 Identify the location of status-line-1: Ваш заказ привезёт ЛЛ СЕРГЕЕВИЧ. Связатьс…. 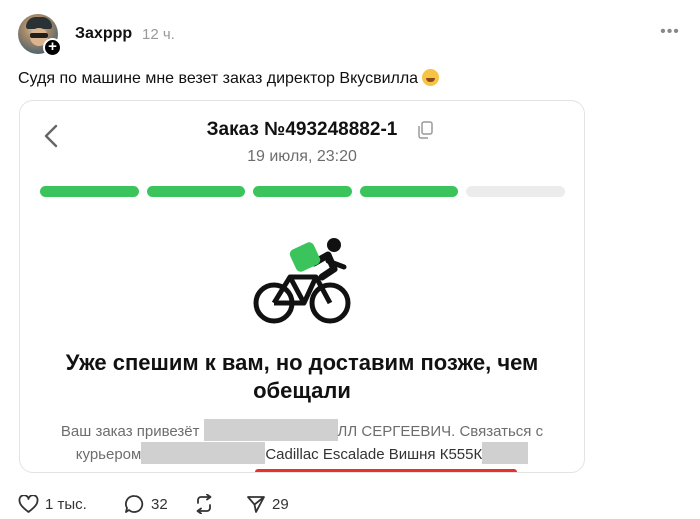
(302, 430).